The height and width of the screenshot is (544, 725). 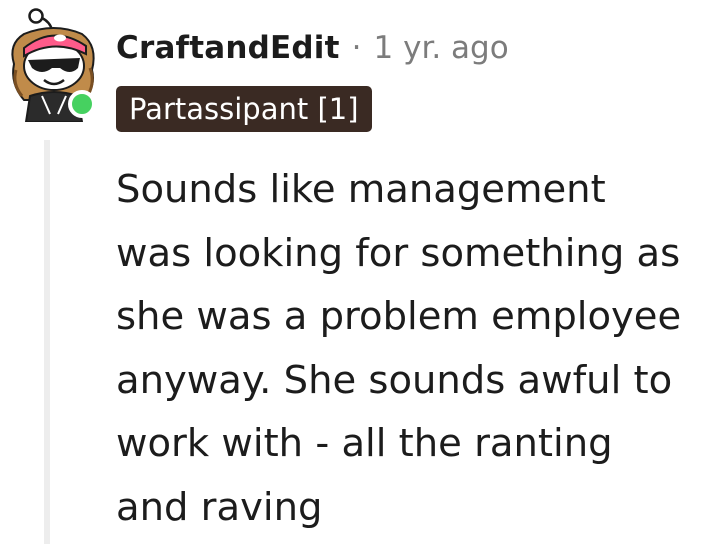 What do you see at coordinates (398, 253) in the screenshot?
I see `comment-body-line: was looking for something as` at bounding box center [398, 253].